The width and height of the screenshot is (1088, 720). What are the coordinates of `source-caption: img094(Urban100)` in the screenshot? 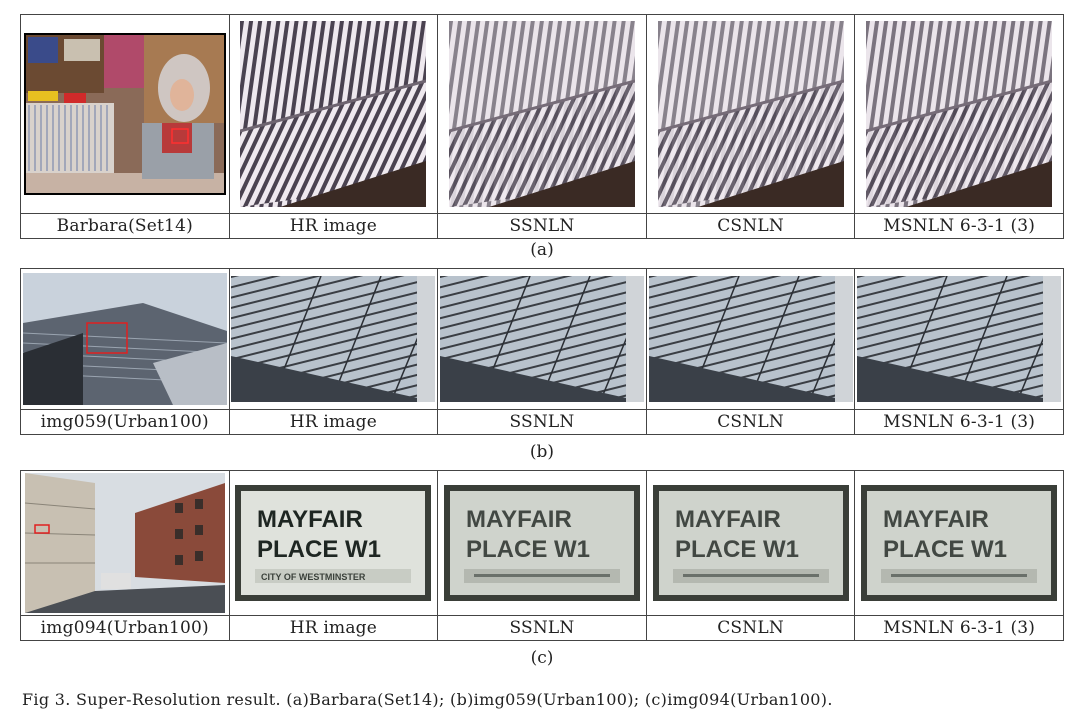 It's located at (125, 628).